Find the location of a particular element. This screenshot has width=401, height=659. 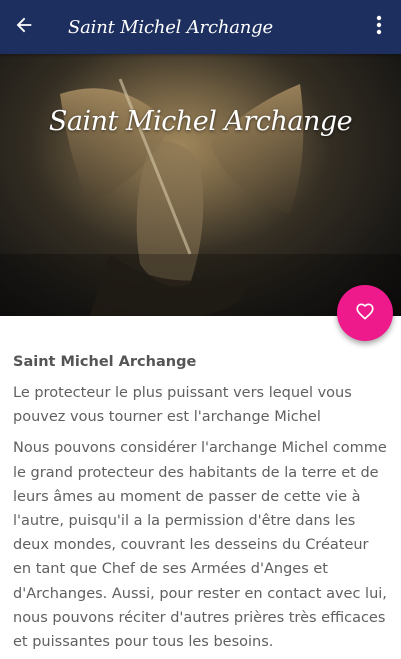

back-button is located at coordinates (24, 27).